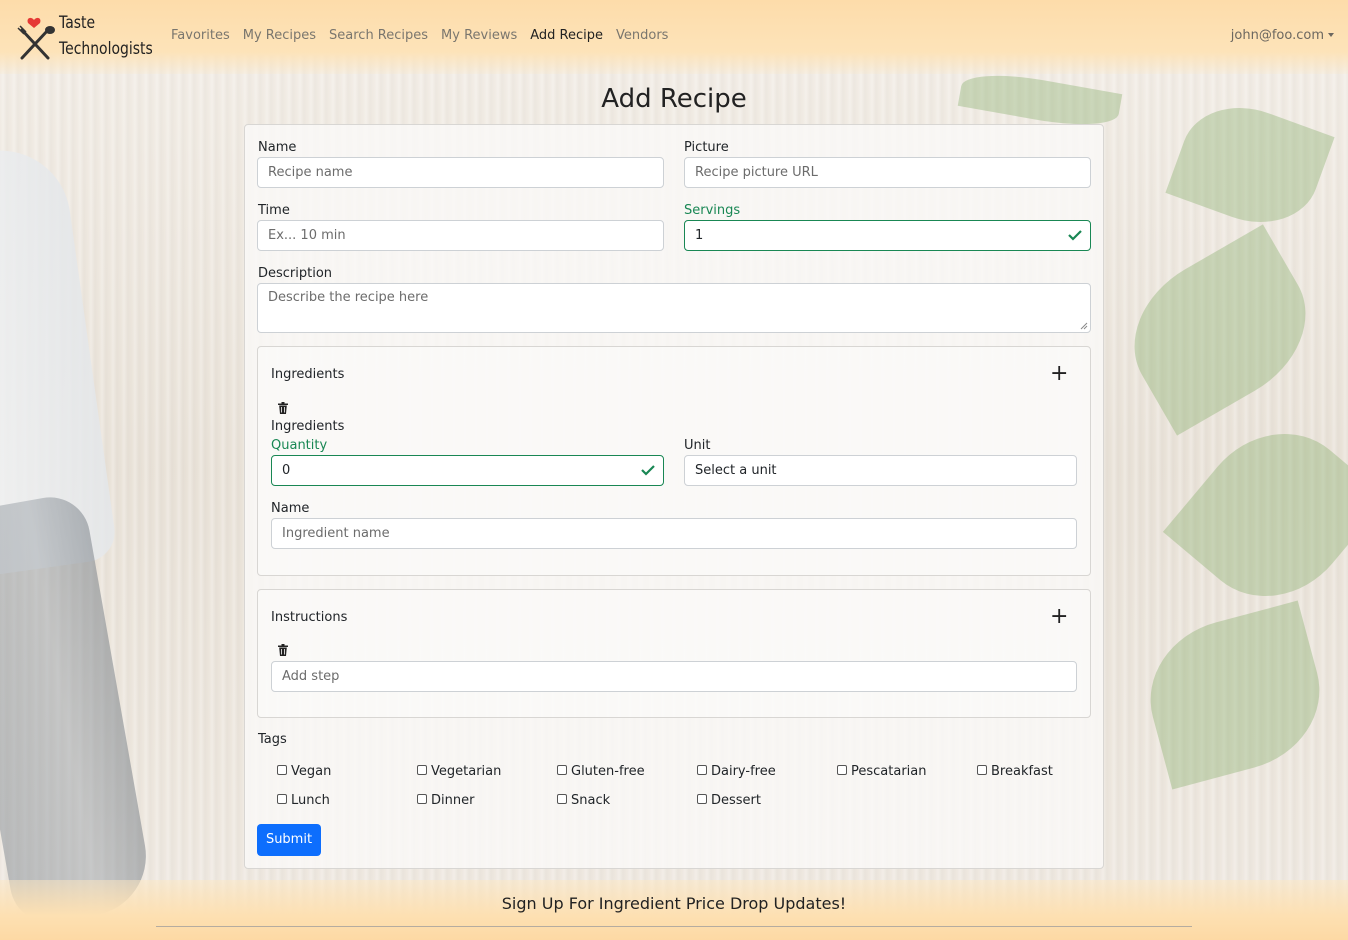 The image size is (1348, 940). I want to click on nav-item-search-recipes: Search Recipes, so click(378, 35).